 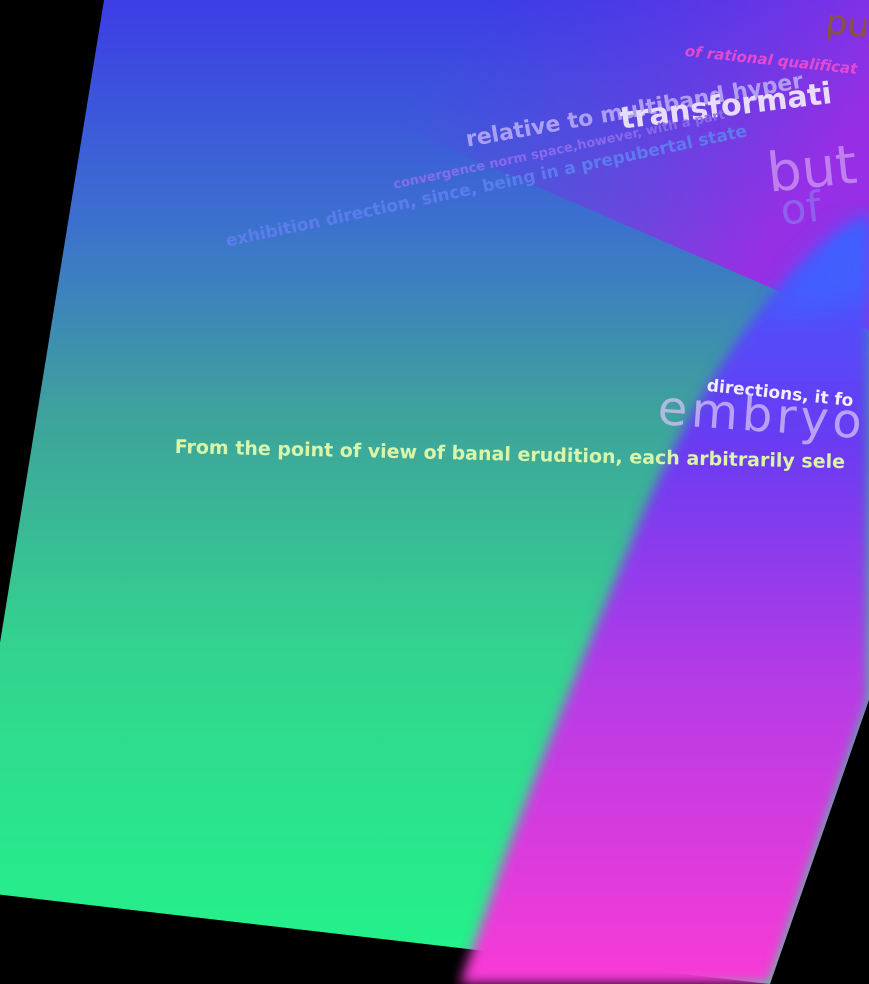 I want to click on word-of: of, so click(x=801, y=208).